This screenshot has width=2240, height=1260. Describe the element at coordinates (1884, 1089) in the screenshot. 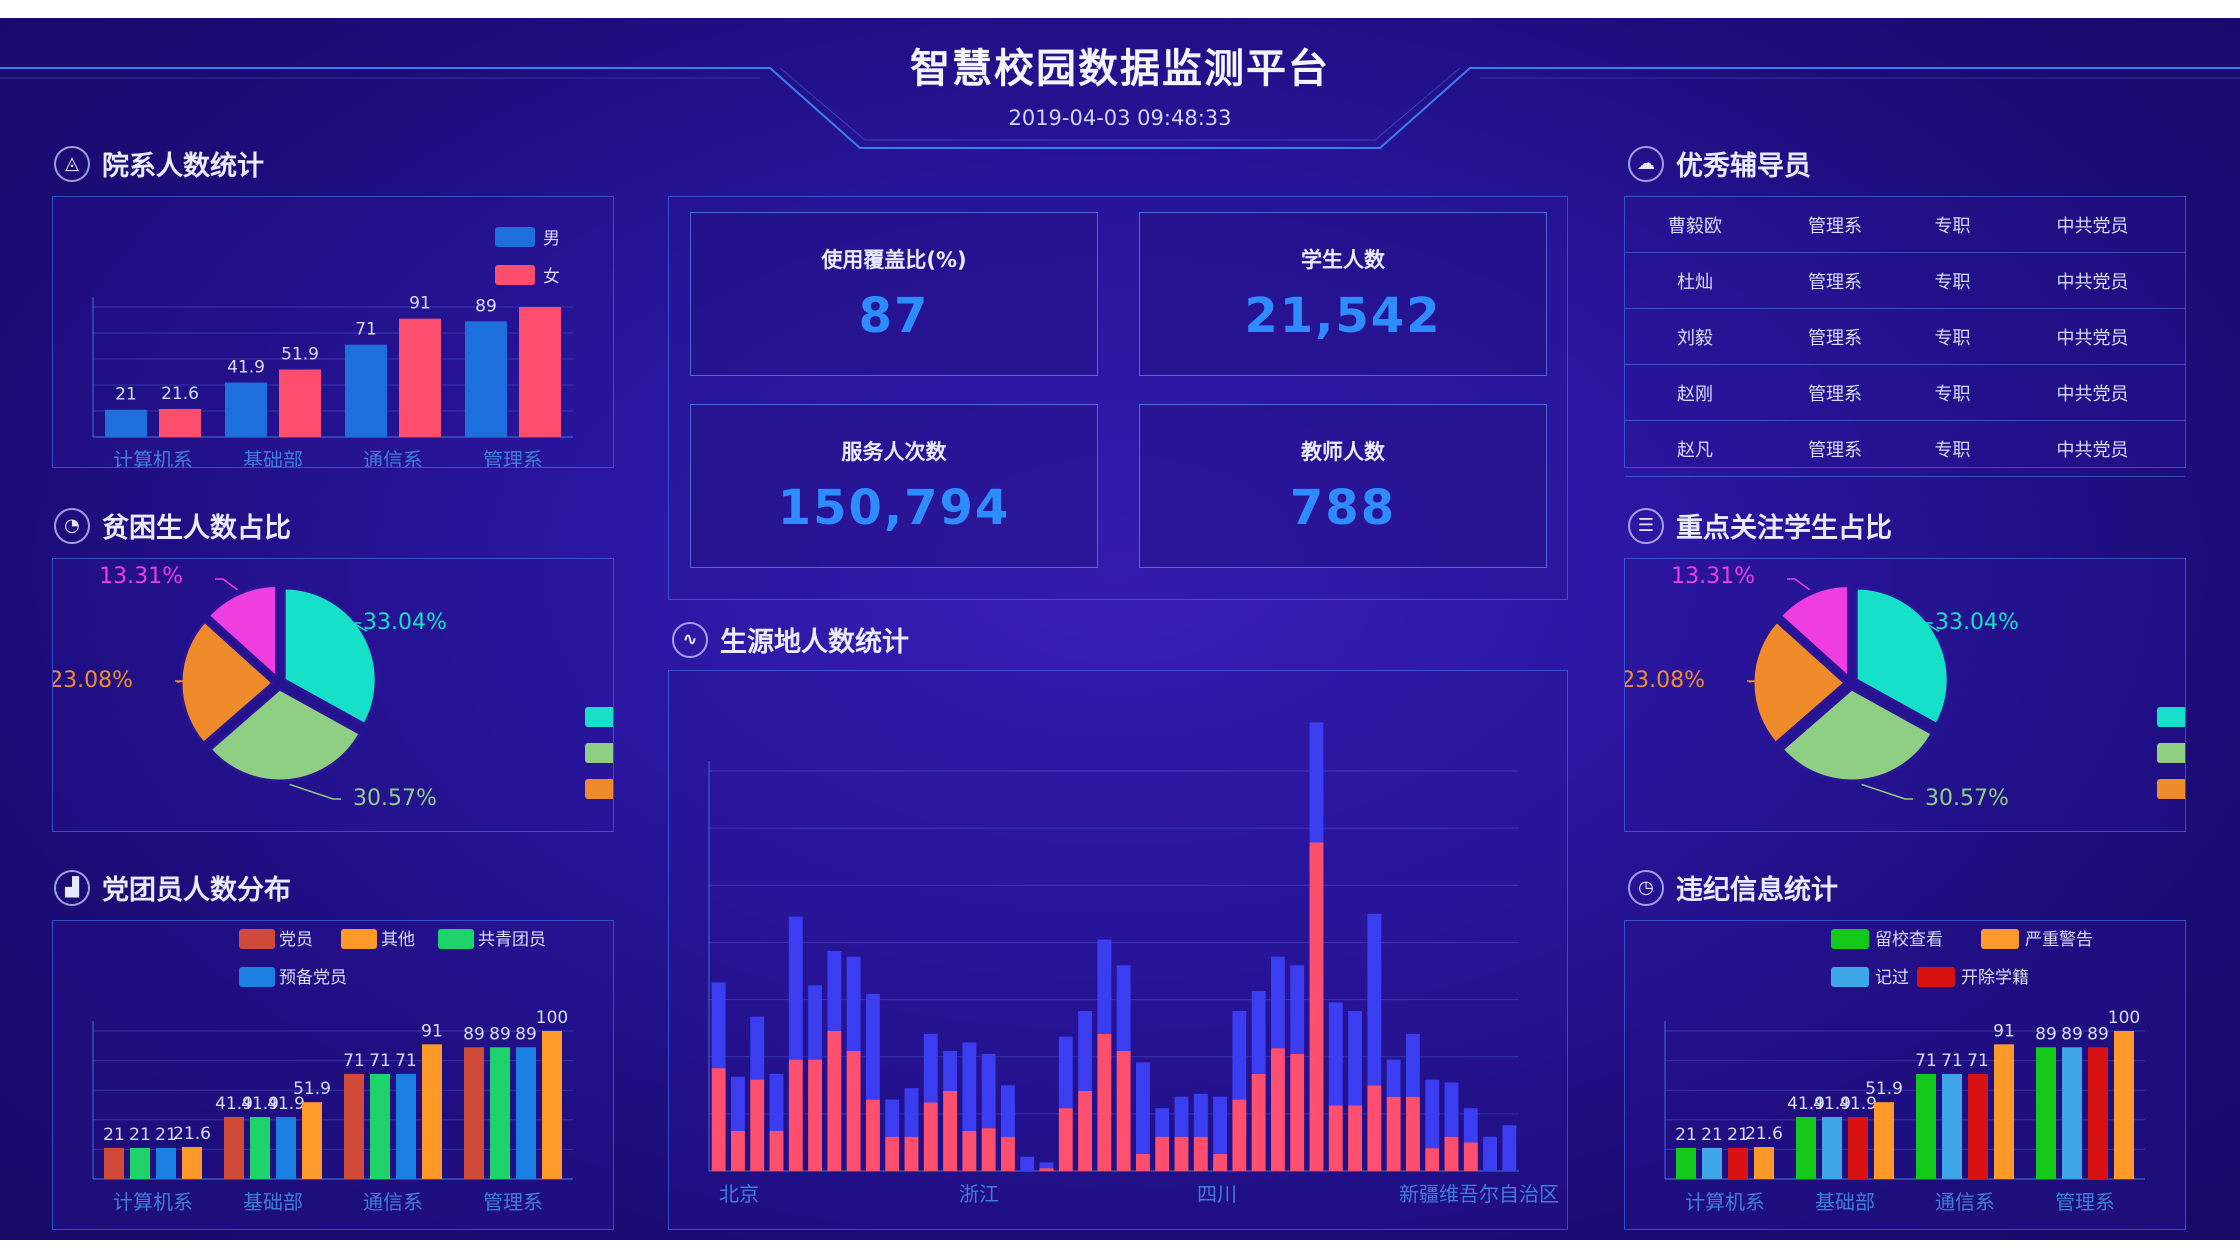

I see `data-label: 51.9` at that location.